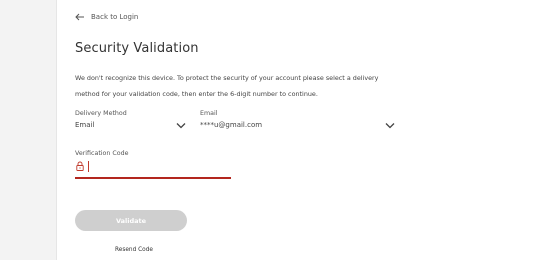  Describe the element at coordinates (79, 17) in the screenshot. I see `arrow-left-icon` at that location.